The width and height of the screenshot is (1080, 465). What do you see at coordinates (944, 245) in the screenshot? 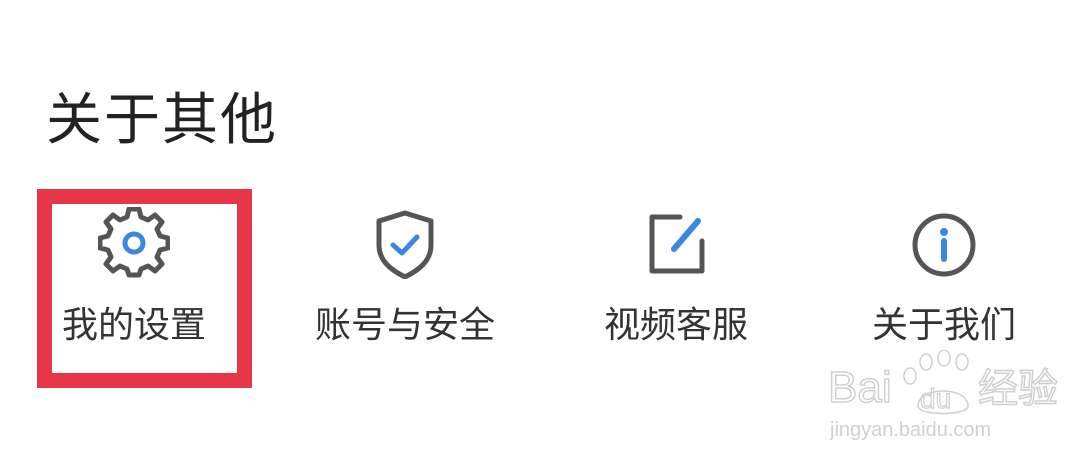
I see `info-icon` at bounding box center [944, 245].